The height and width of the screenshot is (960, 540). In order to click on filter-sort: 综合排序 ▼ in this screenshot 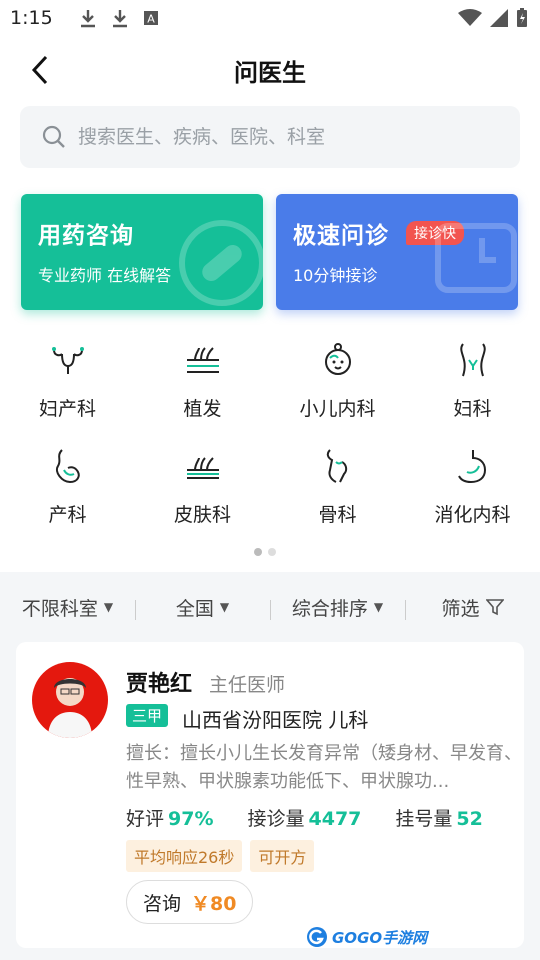, I will do `click(337, 607)`.